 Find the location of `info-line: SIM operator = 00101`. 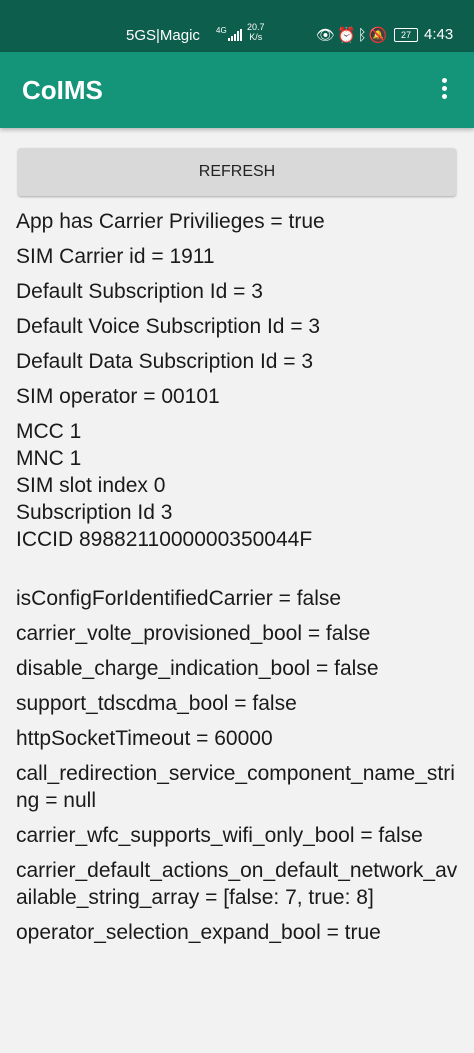

info-line: SIM operator = 00101 is located at coordinates (118, 396).